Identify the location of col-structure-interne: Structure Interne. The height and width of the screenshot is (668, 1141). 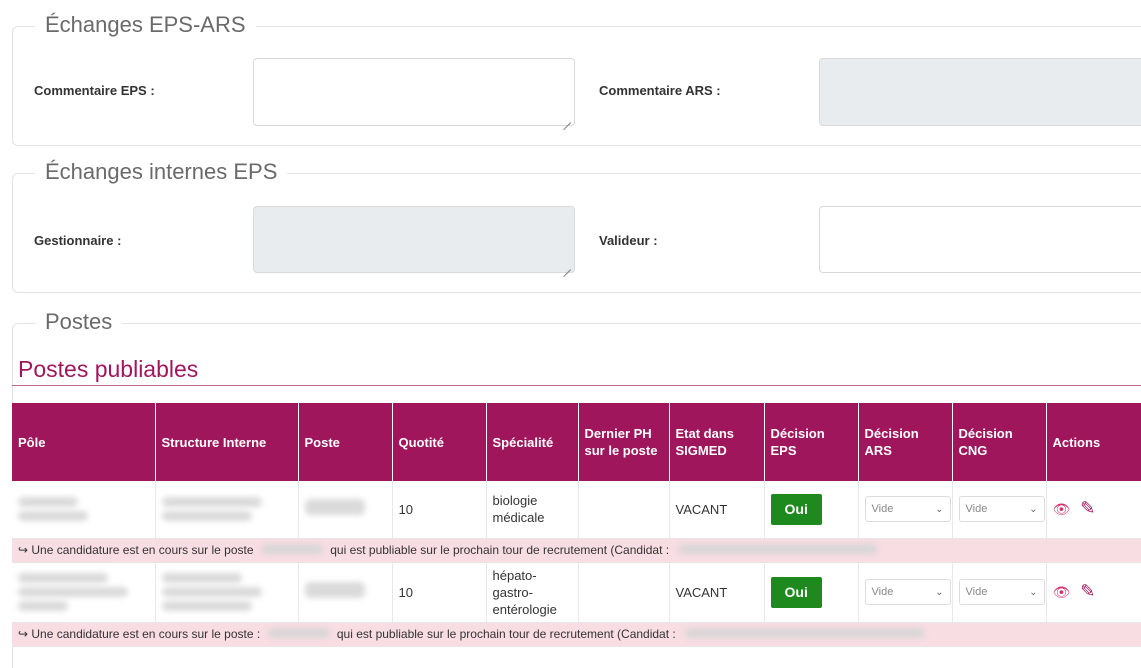
(227, 442).